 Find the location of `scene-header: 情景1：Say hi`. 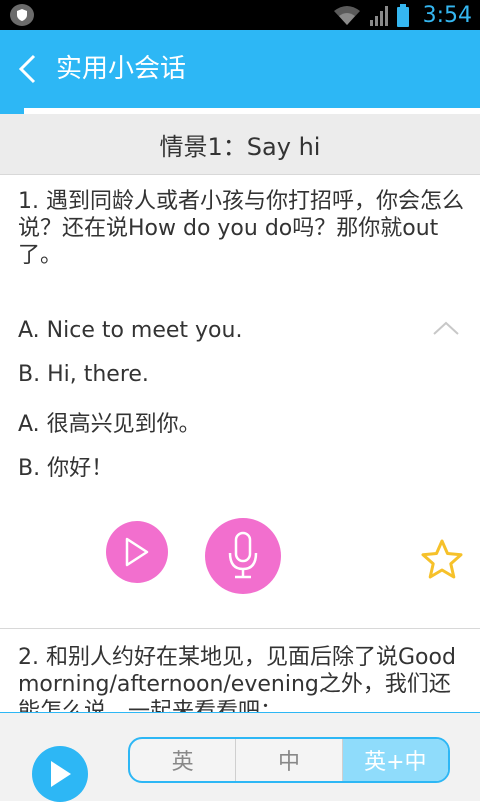

scene-header: 情景1：Say hi is located at coordinates (240, 144).